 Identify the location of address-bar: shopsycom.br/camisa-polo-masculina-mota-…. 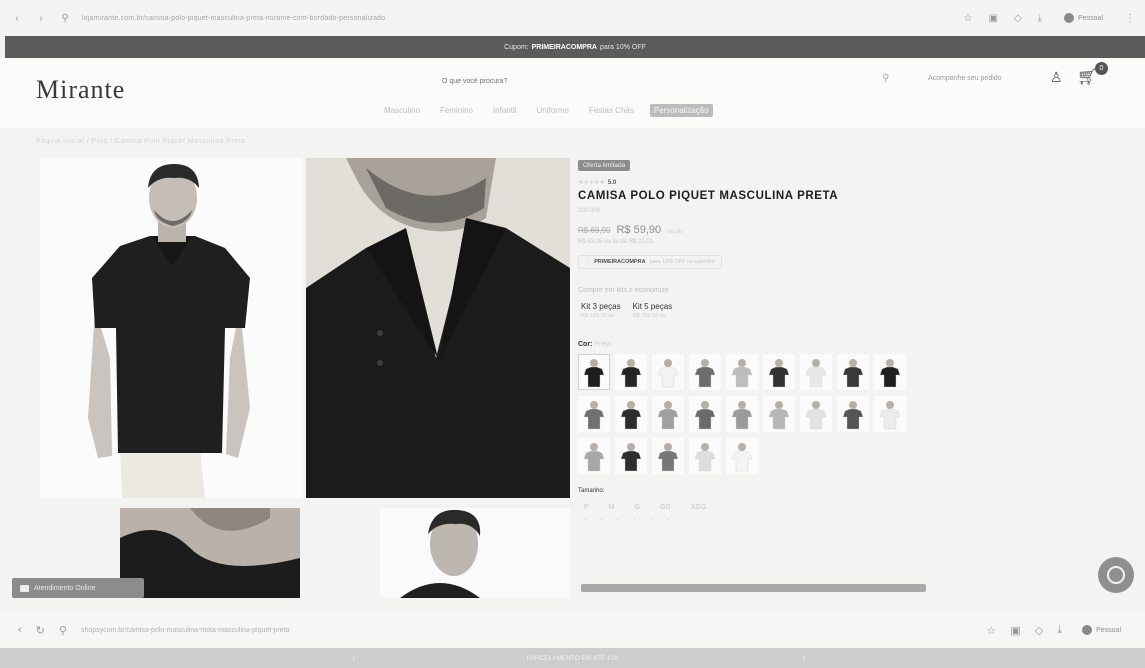
(527, 630).